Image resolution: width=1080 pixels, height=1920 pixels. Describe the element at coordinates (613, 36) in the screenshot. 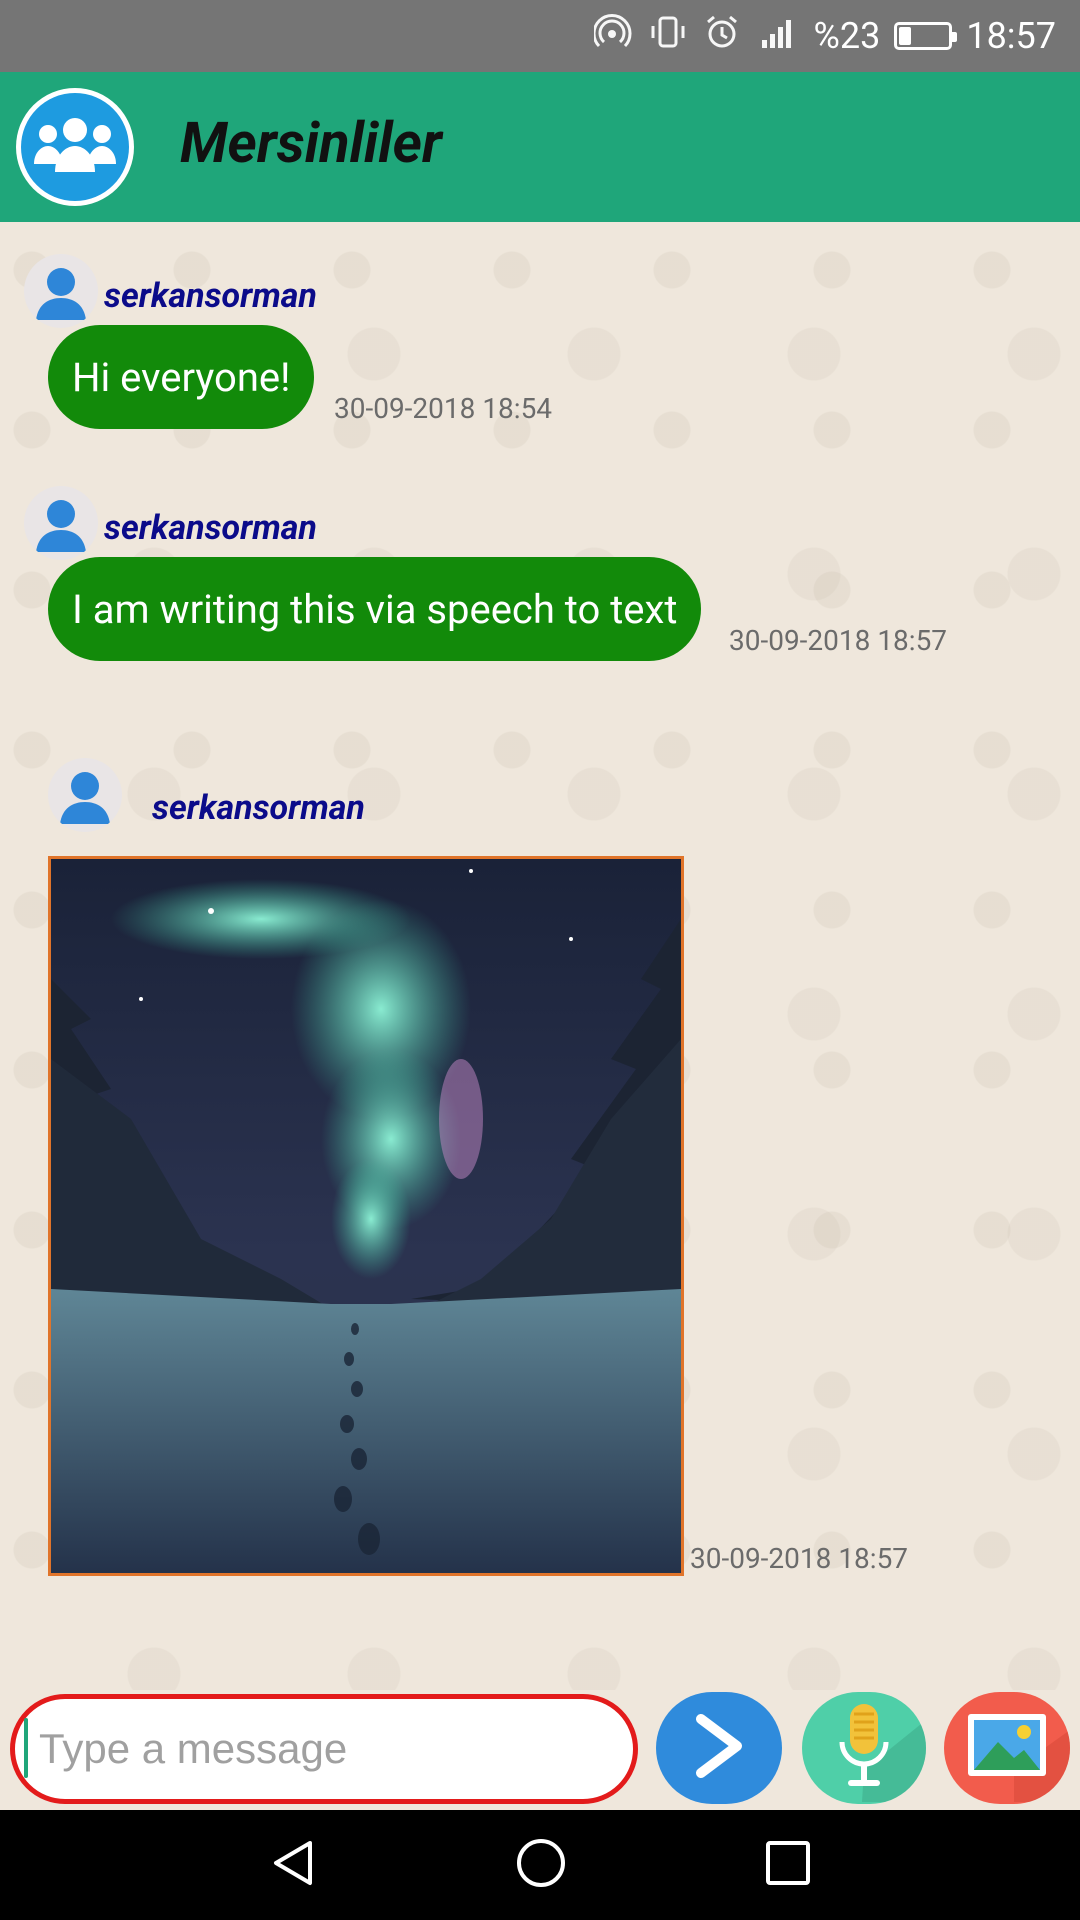

I see `hotspot-icon` at that location.